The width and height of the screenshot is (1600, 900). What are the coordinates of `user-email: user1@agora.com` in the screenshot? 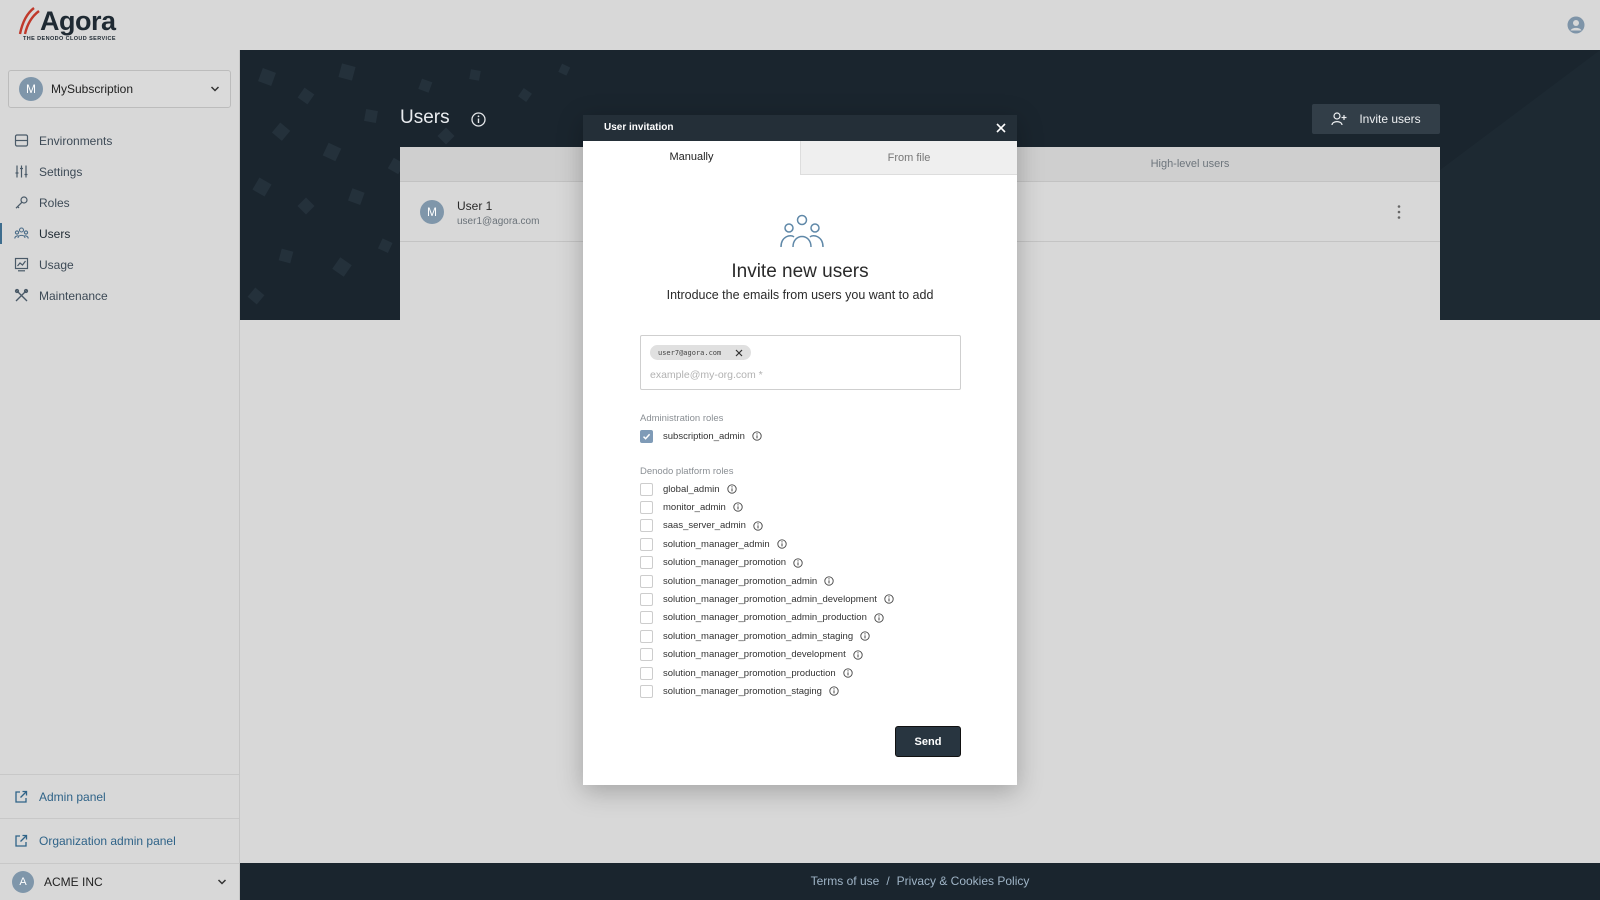 It's located at (498, 221).